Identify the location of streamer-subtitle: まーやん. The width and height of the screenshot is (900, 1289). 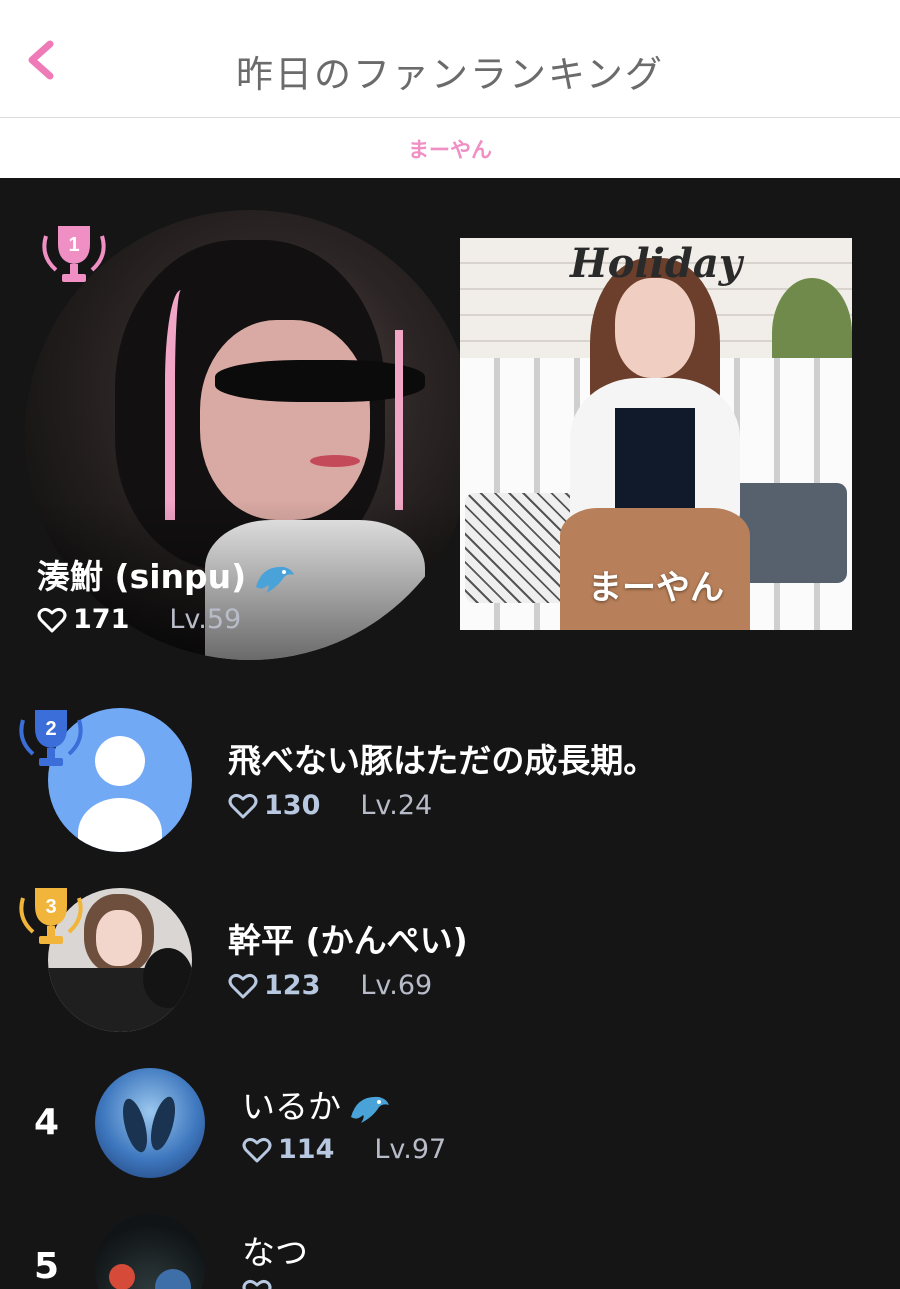
(450, 150).